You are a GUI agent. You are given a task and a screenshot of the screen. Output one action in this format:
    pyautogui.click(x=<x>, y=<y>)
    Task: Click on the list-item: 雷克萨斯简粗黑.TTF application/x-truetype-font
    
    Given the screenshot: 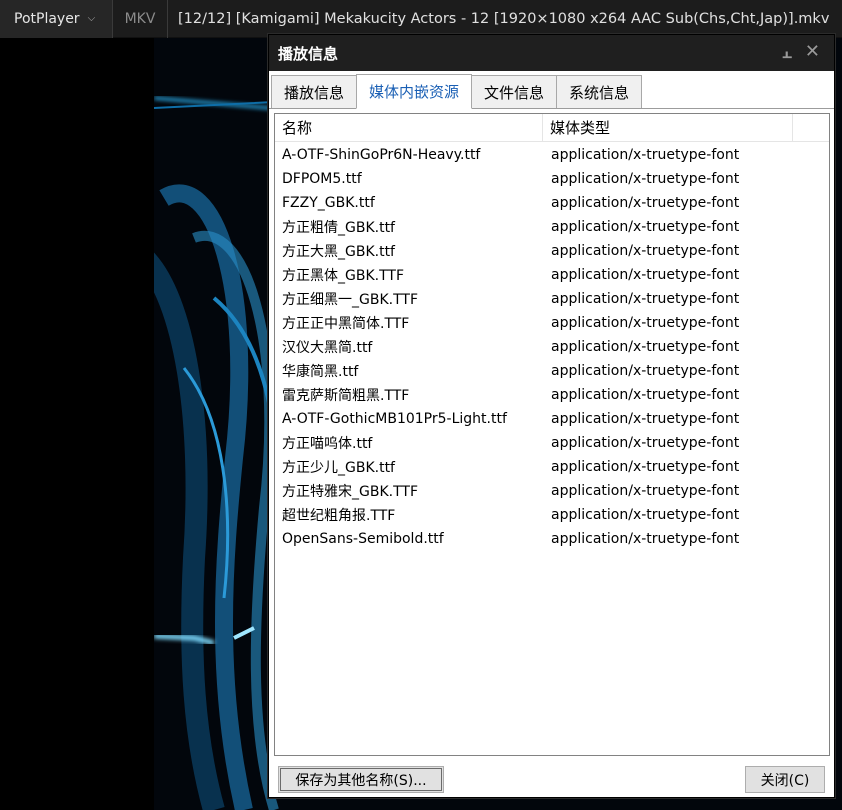 What is the action you would take?
    pyautogui.click(x=552, y=395)
    